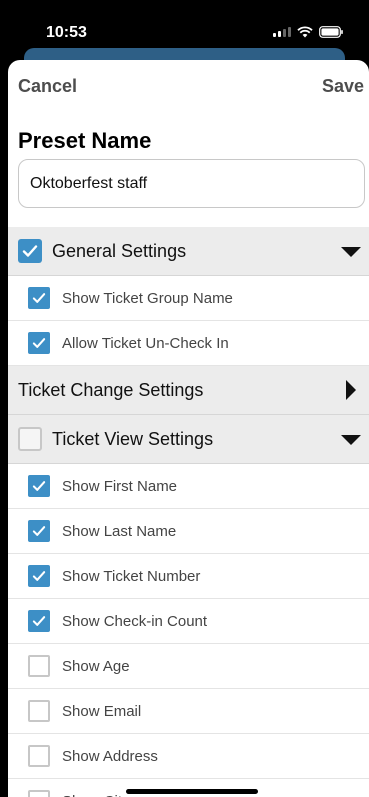  I want to click on setting-label: Show Ticket Number, so click(131, 576).